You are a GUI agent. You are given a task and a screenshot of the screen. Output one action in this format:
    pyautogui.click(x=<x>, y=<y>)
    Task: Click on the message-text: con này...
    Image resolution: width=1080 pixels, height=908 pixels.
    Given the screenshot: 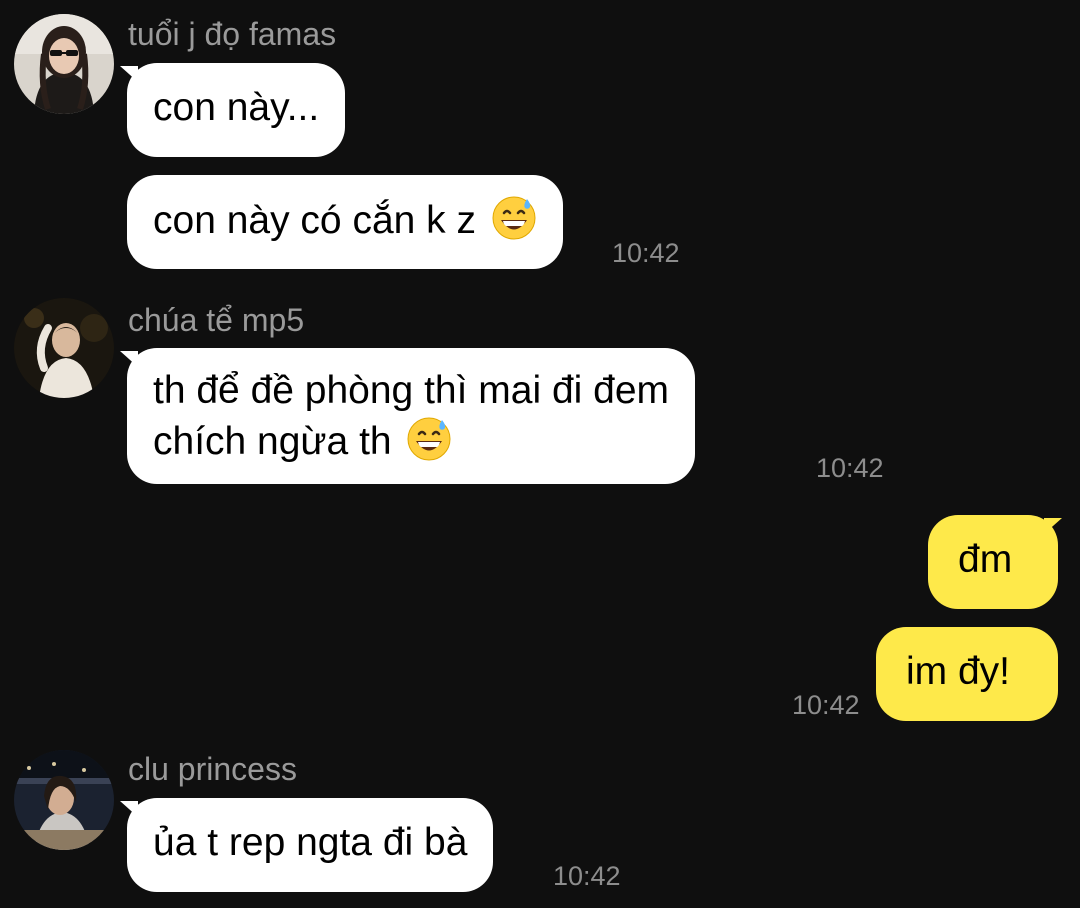 What is the action you would take?
    pyautogui.click(x=236, y=107)
    